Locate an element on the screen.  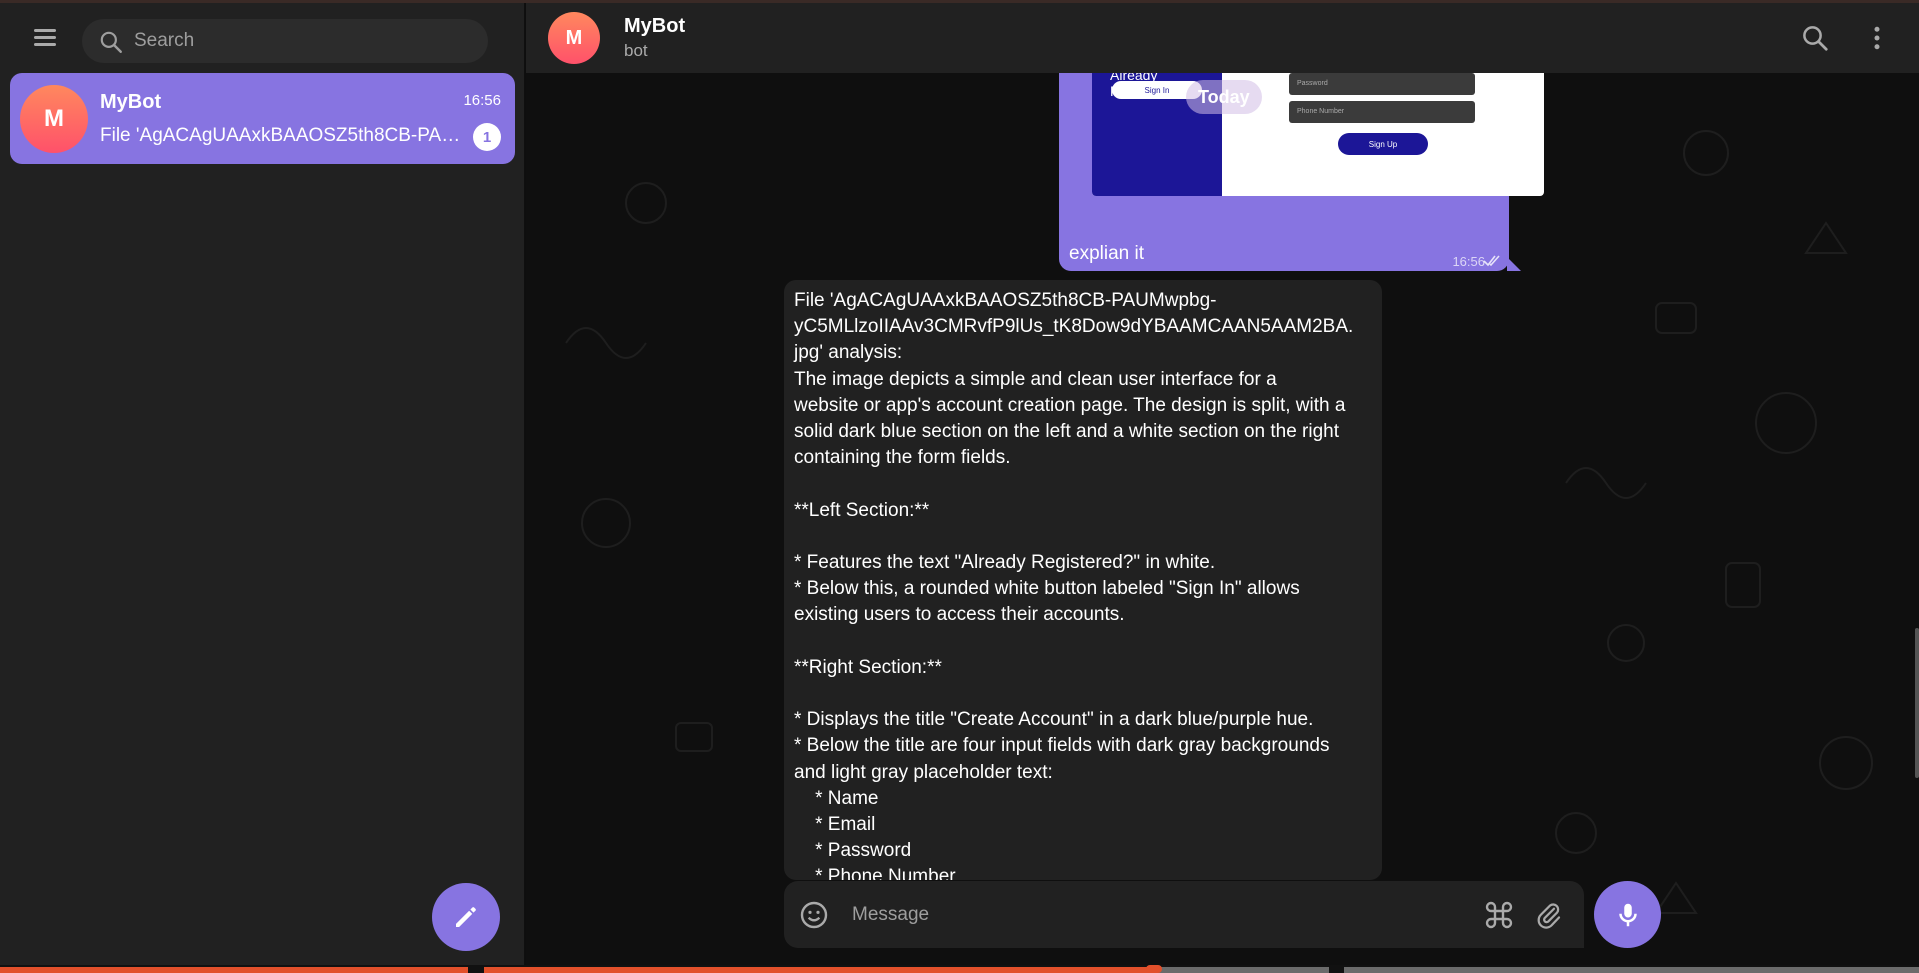
image-password-field: Password is located at coordinates (1382, 84).